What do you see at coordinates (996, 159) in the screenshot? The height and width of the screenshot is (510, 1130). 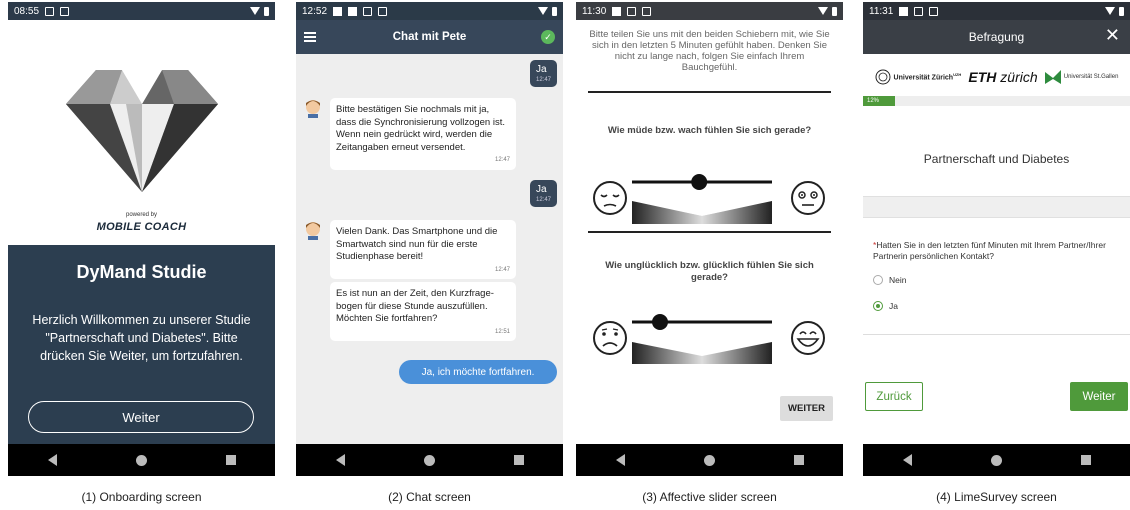 I see `section-title: Partnerschaft und Diabetes` at bounding box center [996, 159].